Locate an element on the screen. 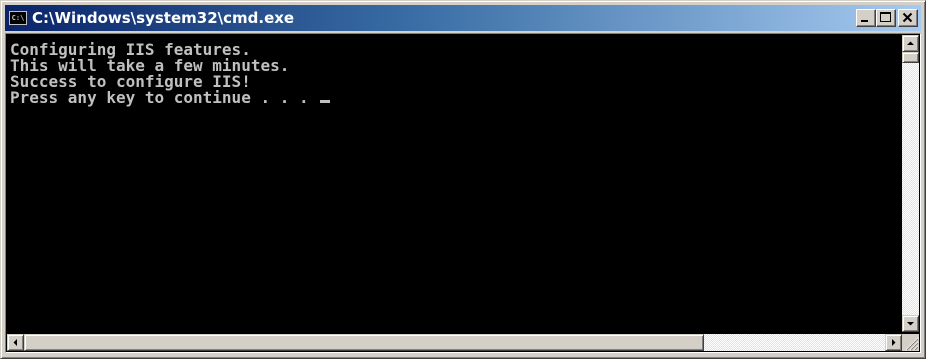 The image size is (926, 359). arrow-right-icon is located at coordinates (894, 342).